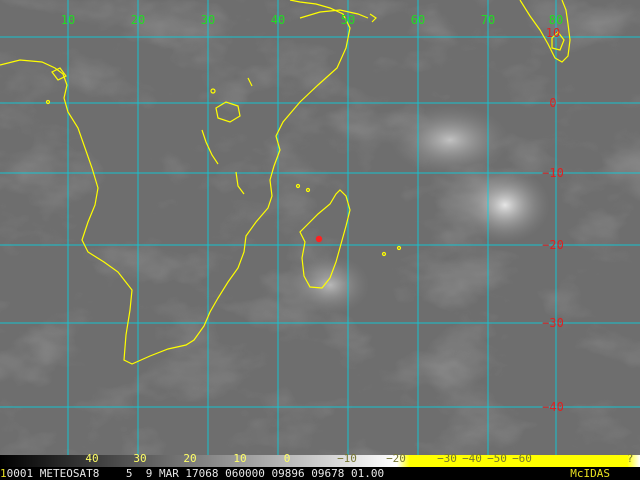 The height and width of the screenshot is (480, 640). I want to click on longitude-label: 50, so click(348, 20).